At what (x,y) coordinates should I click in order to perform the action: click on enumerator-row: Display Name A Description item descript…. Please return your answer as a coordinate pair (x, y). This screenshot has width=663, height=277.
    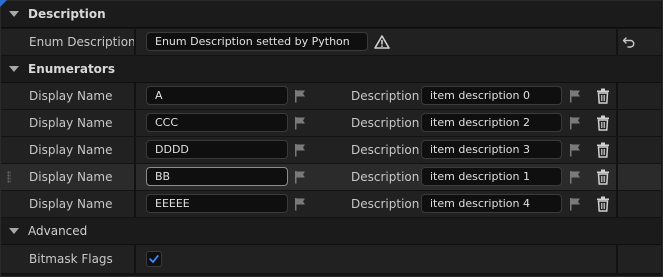
    Looking at the image, I should click on (331, 96).